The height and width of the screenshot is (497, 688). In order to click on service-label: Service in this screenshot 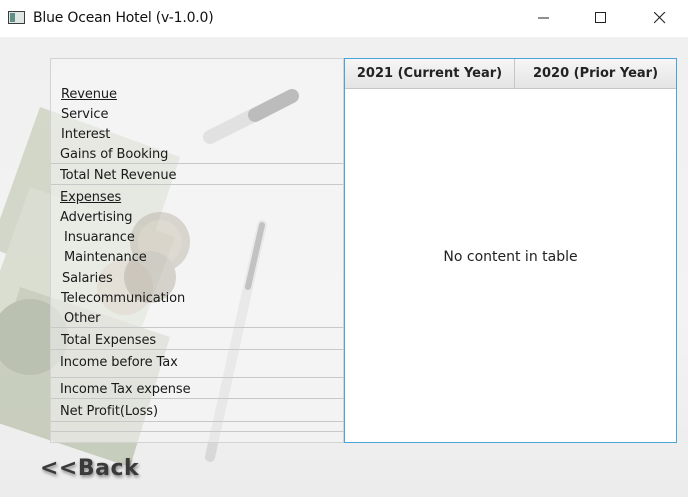, I will do `click(85, 114)`.